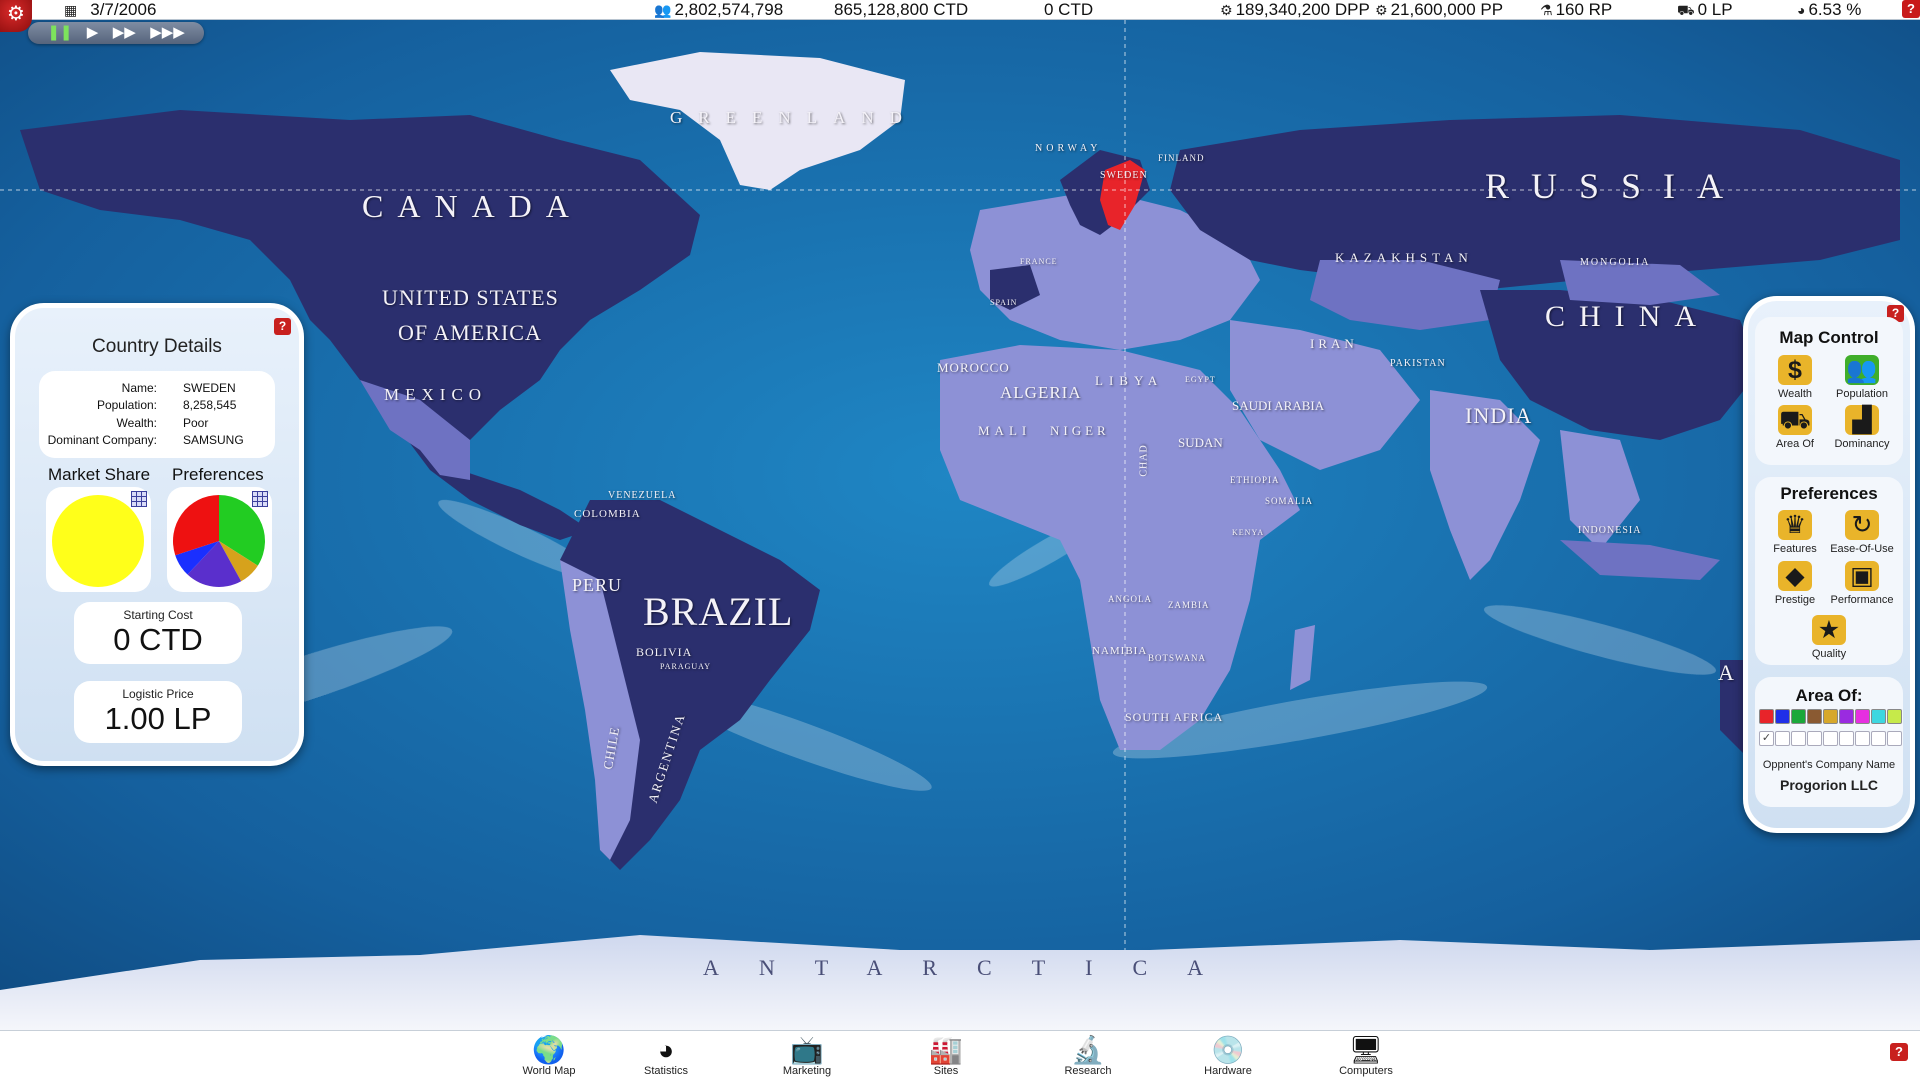 The height and width of the screenshot is (1080, 1920). What do you see at coordinates (1795, 427) in the screenshot?
I see `area-of-map-button: ⛟ Area Of` at bounding box center [1795, 427].